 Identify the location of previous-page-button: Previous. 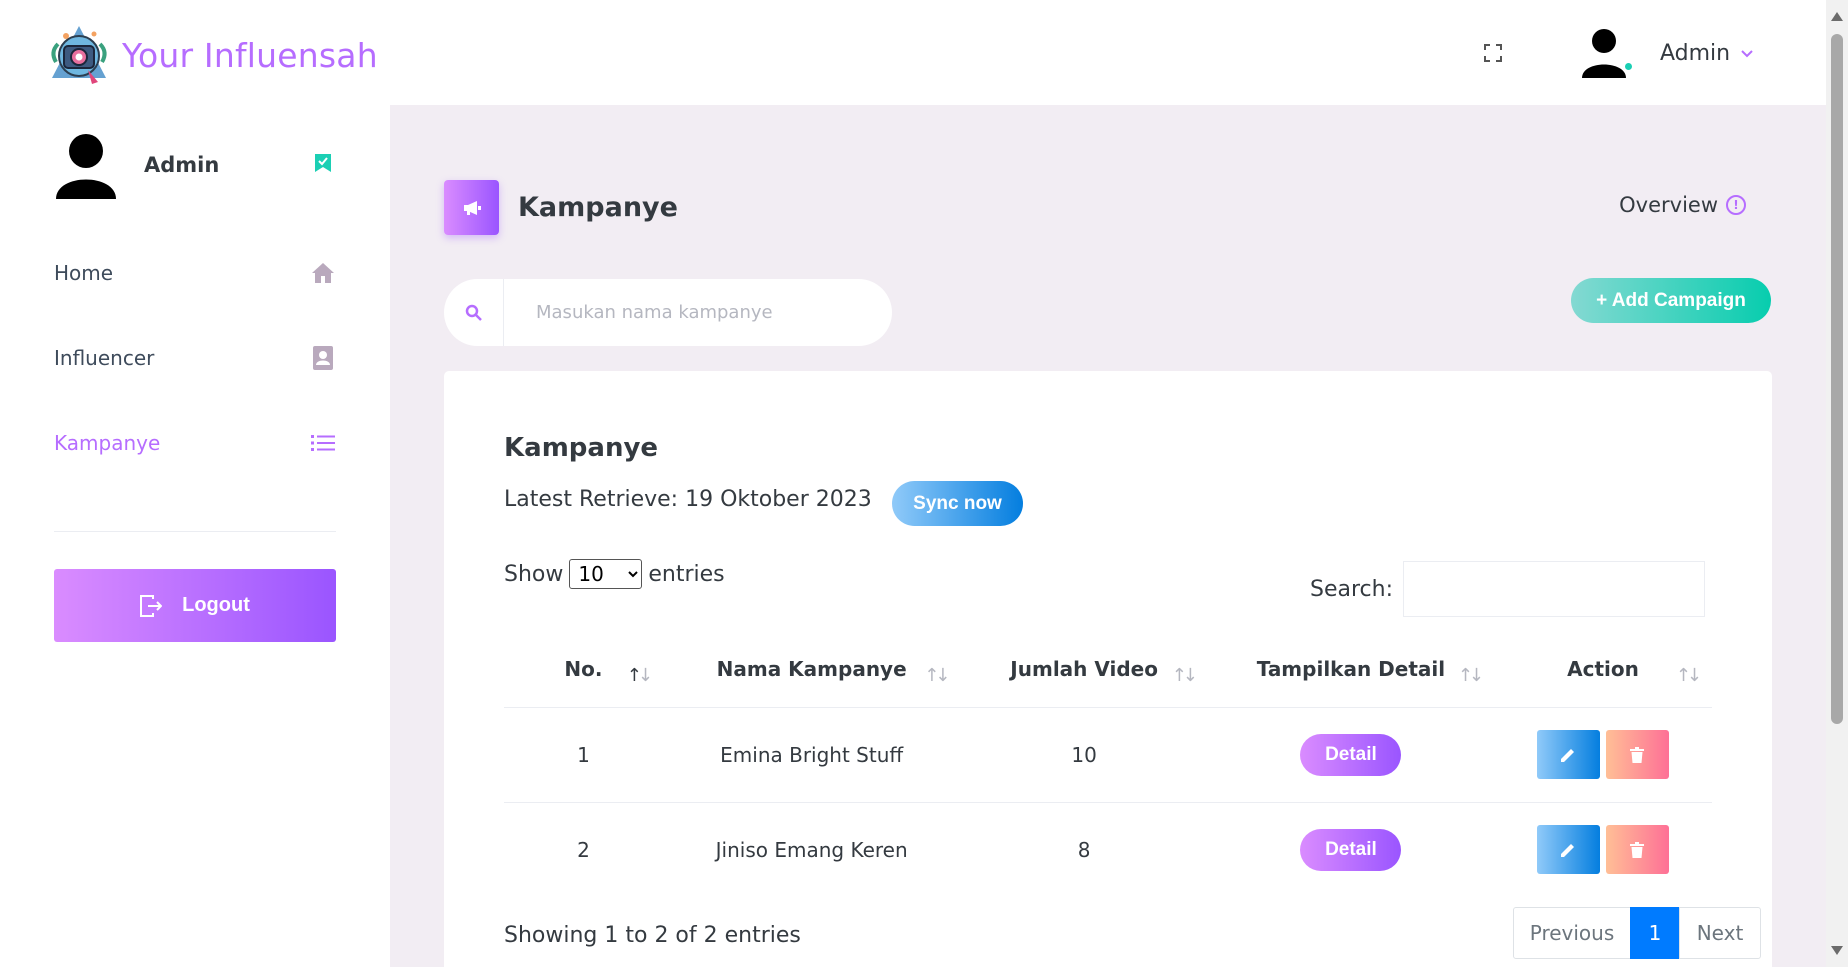
(1572, 933).